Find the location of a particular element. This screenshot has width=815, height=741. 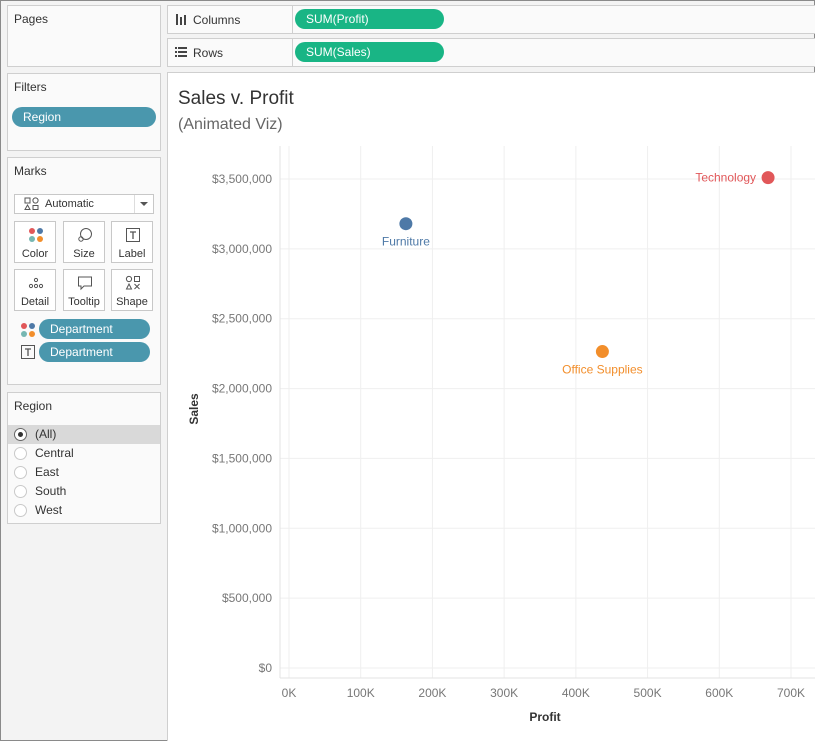

data-point-label: Technology is located at coordinates (725, 178).